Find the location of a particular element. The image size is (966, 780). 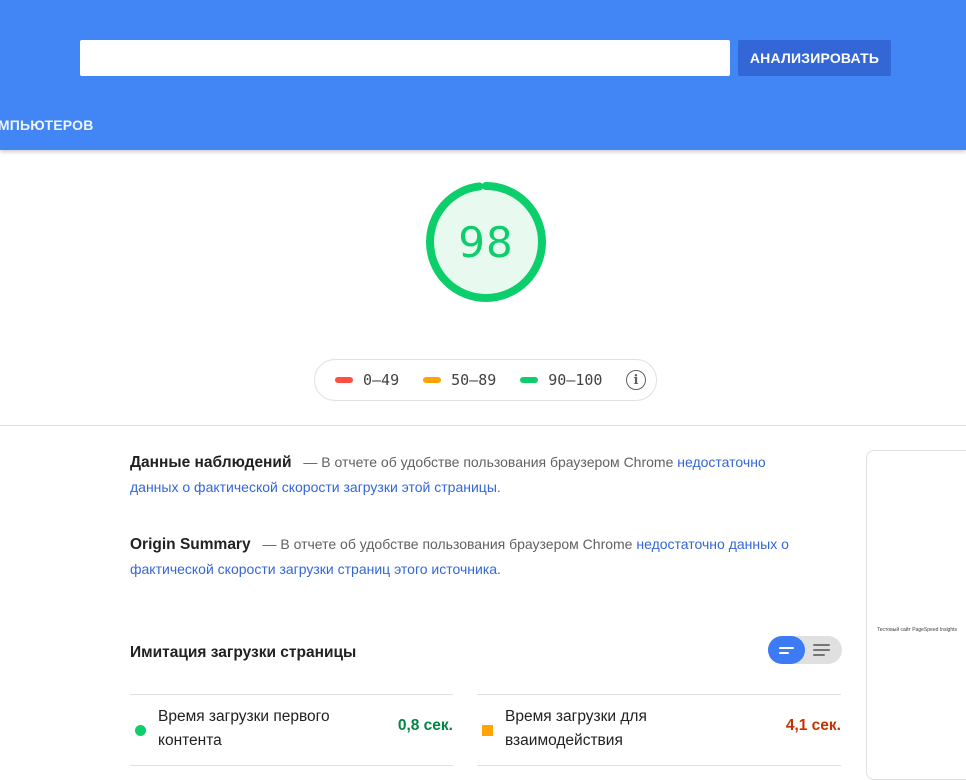

legend-item-fail: 0–49 is located at coordinates (367, 380).